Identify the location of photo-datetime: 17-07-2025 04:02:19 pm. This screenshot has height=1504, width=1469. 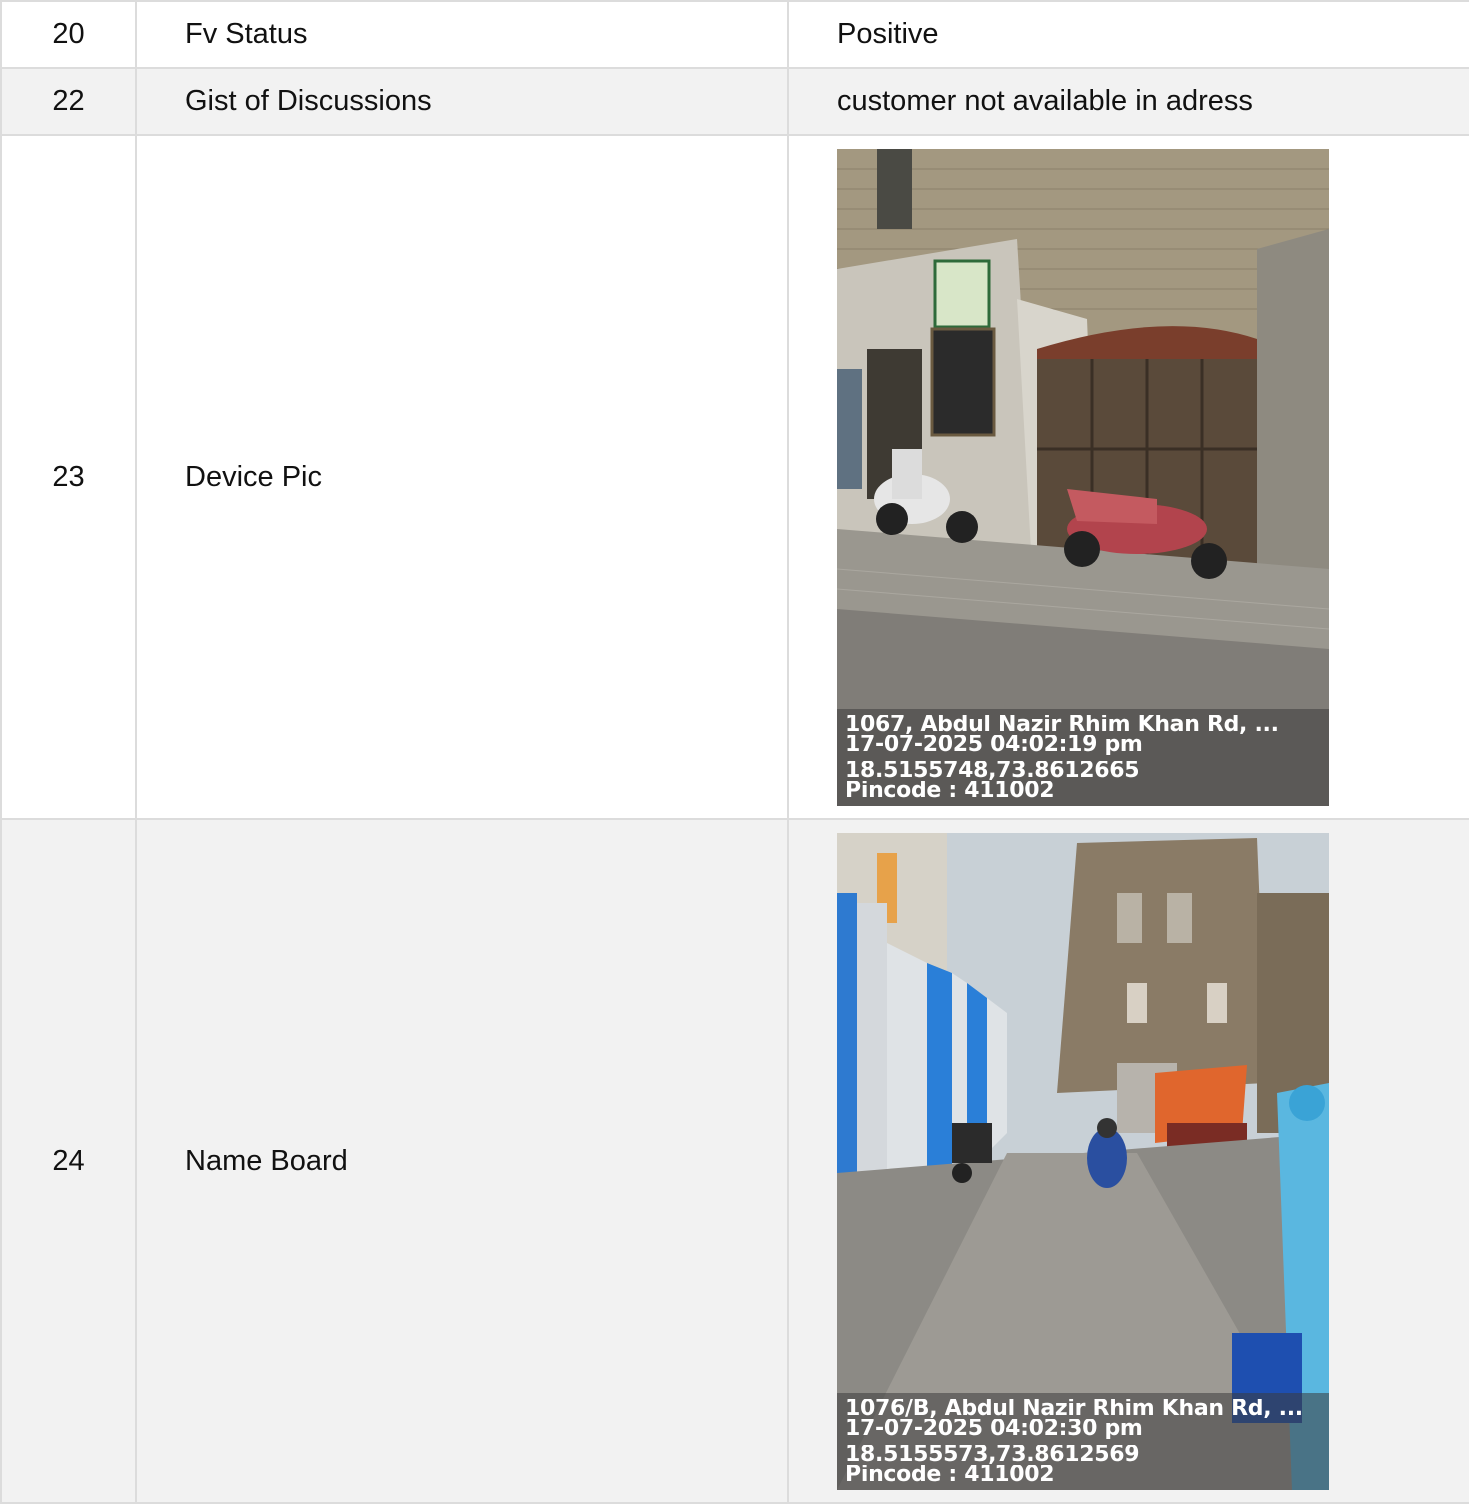
(994, 744).